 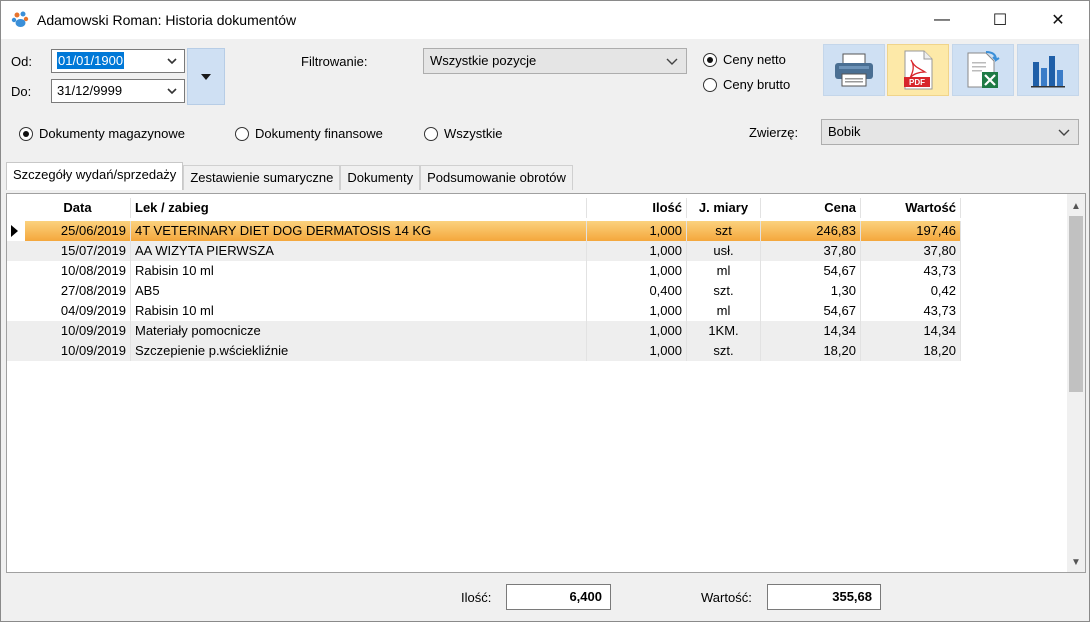 I want to click on table-row: 10/08/2019 Rabisin 10 ml 1,000 ml 54,67 43,73, so click(x=484, y=271).